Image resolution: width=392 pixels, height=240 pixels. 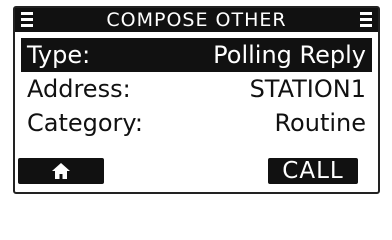 What do you see at coordinates (289, 55) in the screenshot?
I see `field-value-type: Polling Reply` at bounding box center [289, 55].